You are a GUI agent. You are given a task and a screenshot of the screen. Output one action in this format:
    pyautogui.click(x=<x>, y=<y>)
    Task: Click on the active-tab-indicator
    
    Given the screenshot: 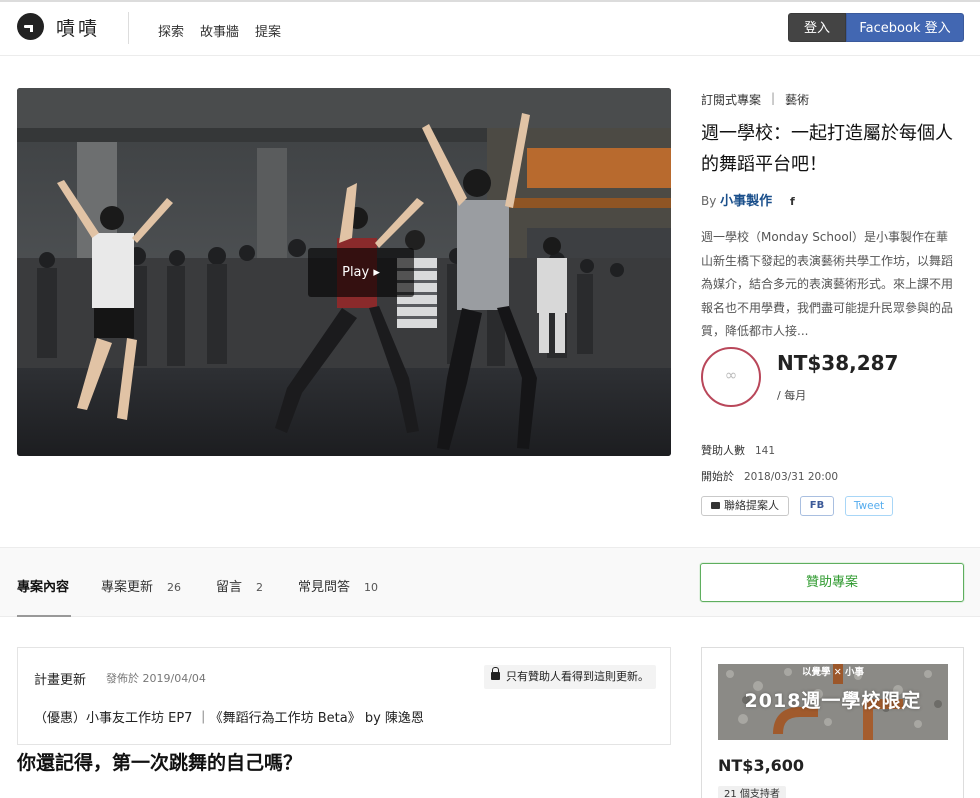 What is the action you would take?
    pyautogui.click(x=44, y=616)
    